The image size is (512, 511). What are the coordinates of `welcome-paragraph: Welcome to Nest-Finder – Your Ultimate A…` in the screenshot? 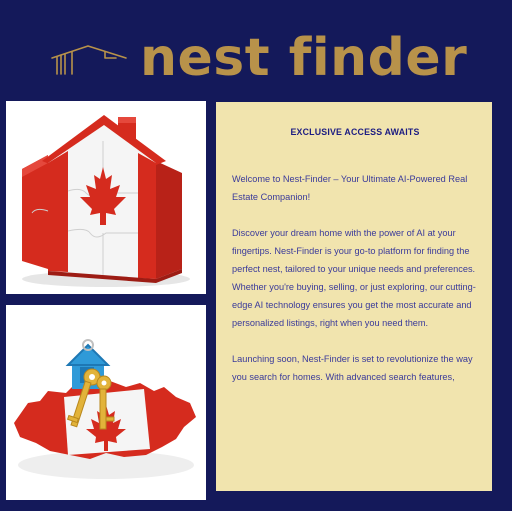 It's located at (350, 188).